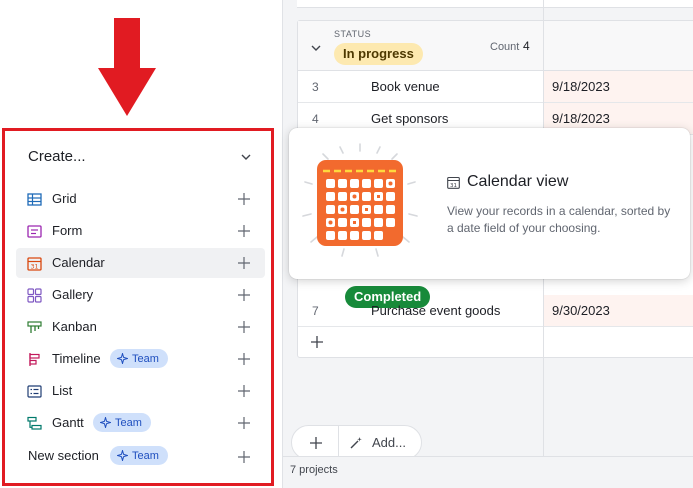 This screenshot has height=488, width=693. What do you see at coordinates (409, 118) in the screenshot?
I see `cell-name: Get sponsors` at bounding box center [409, 118].